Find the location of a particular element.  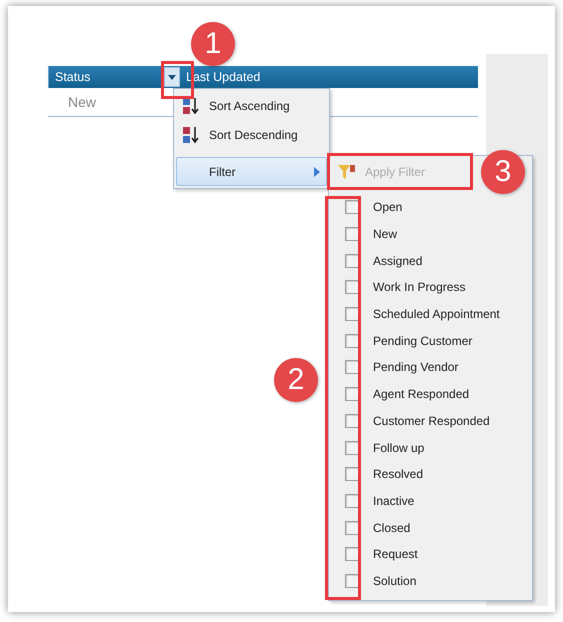

step-number-badge: 1 is located at coordinates (213, 44).